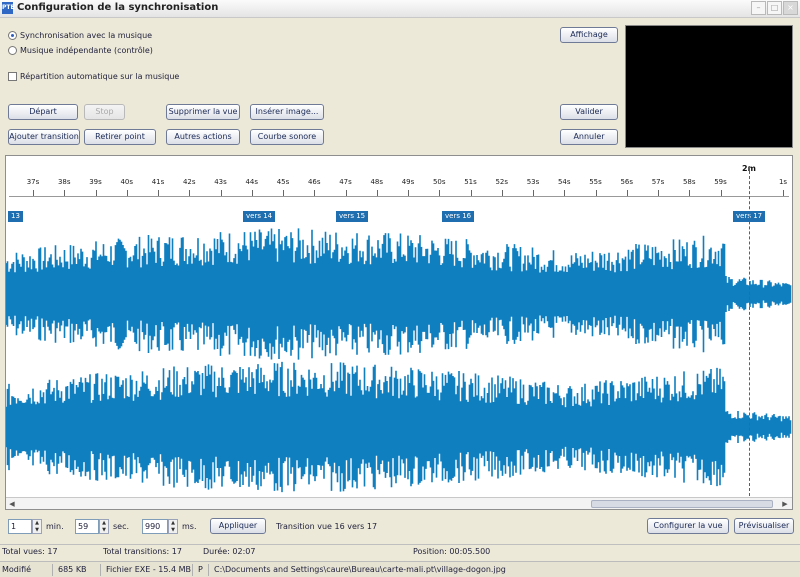 This screenshot has width=800, height=577. What do you see at coordinates (158, 182) in the screenshot?
I see `tick-label: 41s` at bounding box center [158, 182].